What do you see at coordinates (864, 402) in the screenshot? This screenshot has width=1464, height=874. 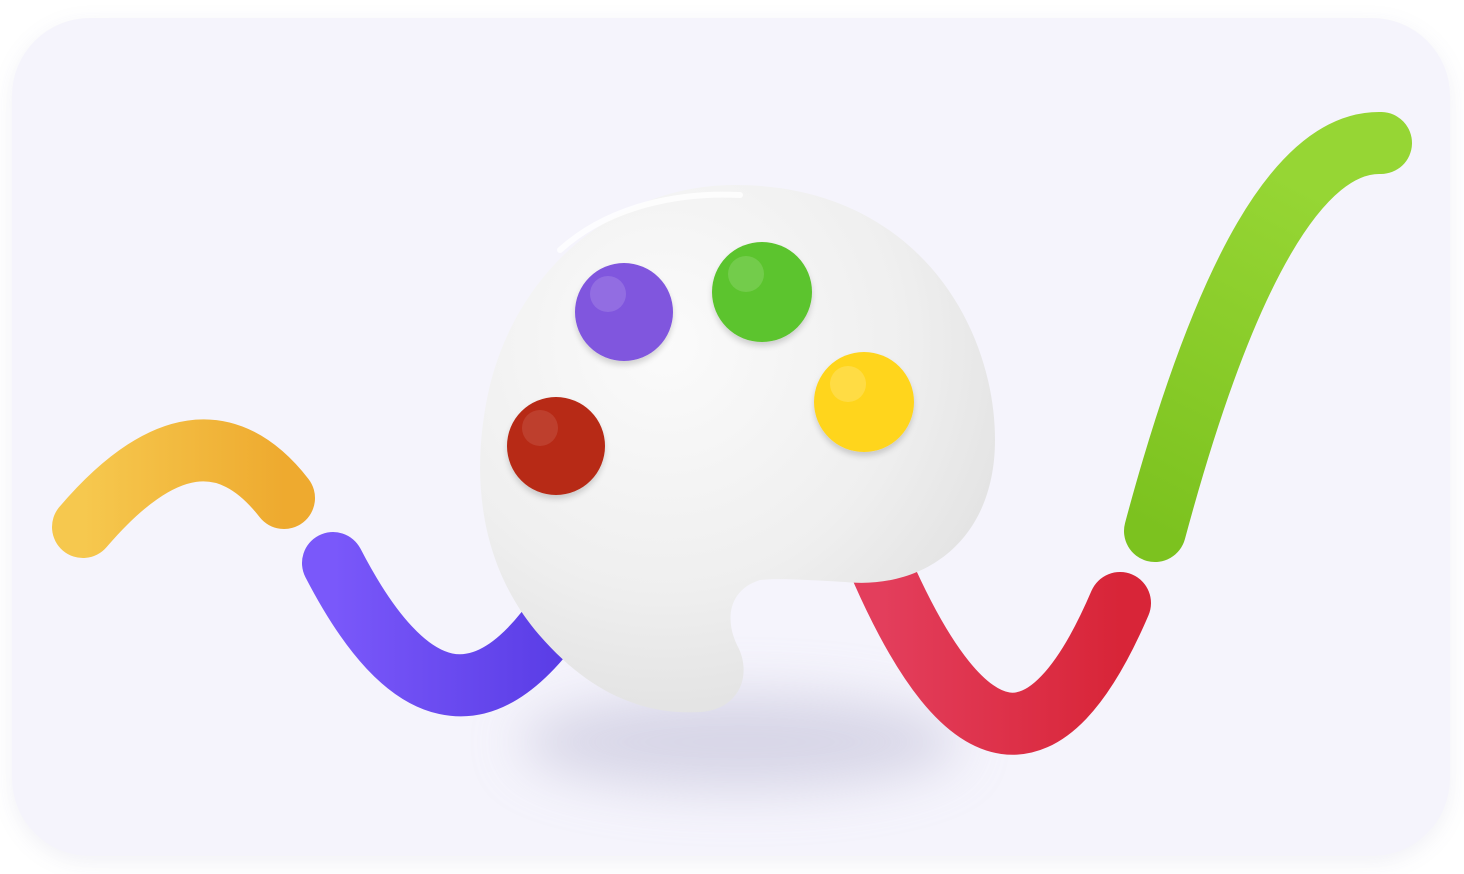 I see `yellow-paint-dot` at bounding box center [864, 402].